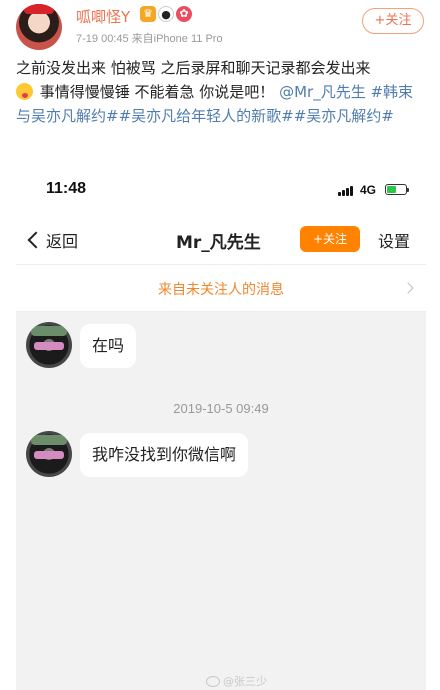 The image size is (440, 690). What do you see at coordinates (368, 190) in the screenshot?
I see `network-type: 4G` at bounding box center [368, 190].